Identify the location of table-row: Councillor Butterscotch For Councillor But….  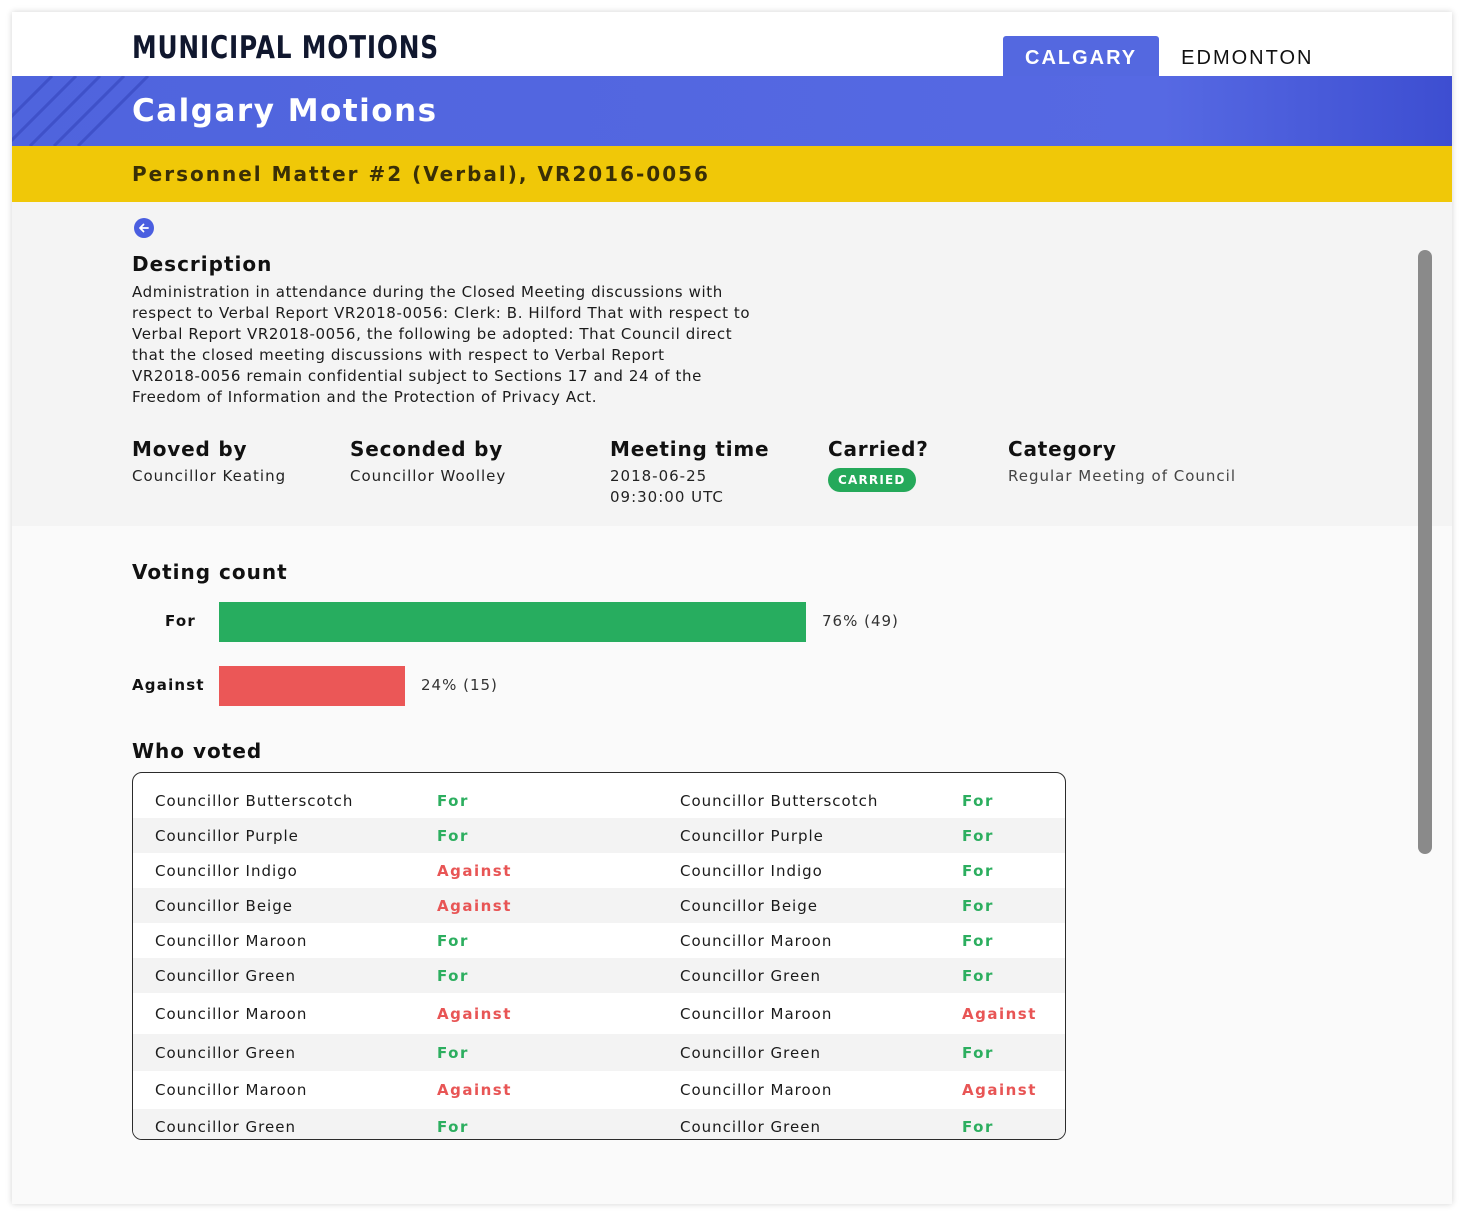
(599, 800).